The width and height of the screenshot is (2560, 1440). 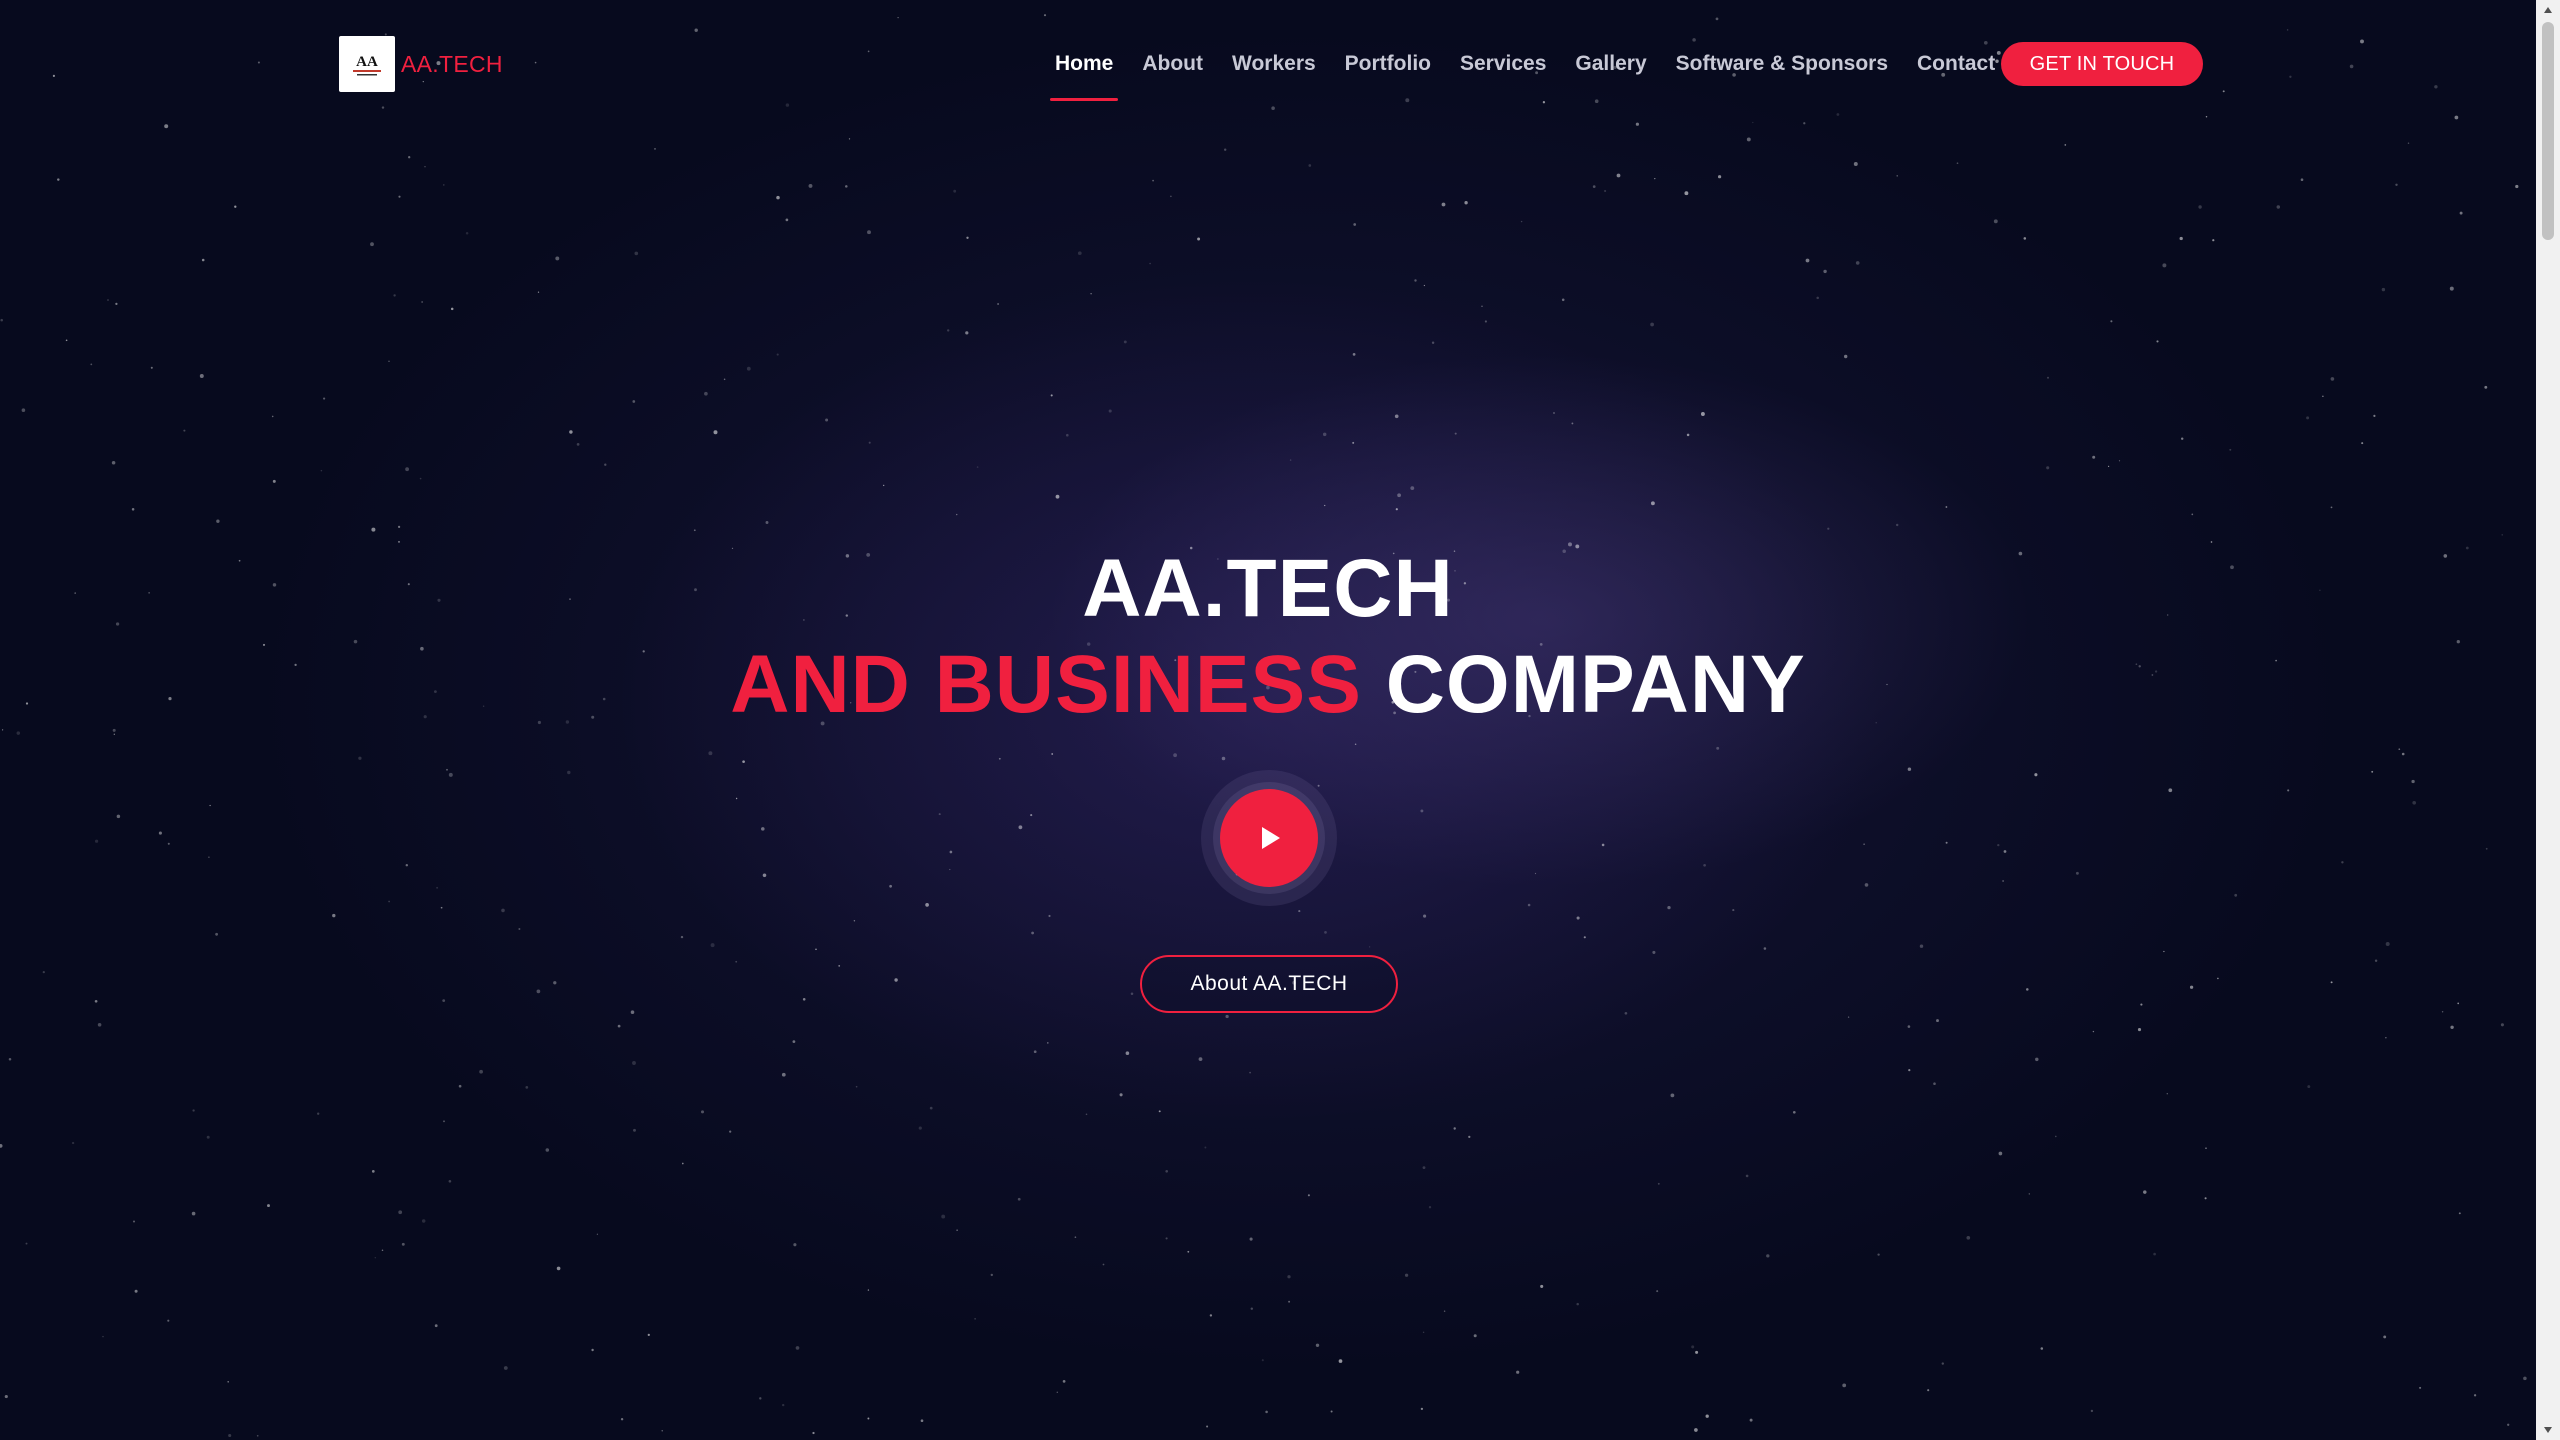 What do you see at coordinates (1172, 64) in the screenshot?
I see `nav-item-about: About` at bounding box center [1172, 64].